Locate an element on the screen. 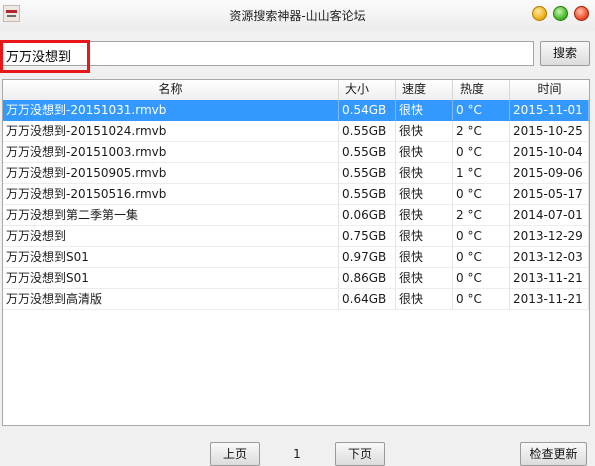 Image resolution: width=595 pixels, height=466 pixels. check-update-button: 检查更新 is located at coordinates (553, 454).